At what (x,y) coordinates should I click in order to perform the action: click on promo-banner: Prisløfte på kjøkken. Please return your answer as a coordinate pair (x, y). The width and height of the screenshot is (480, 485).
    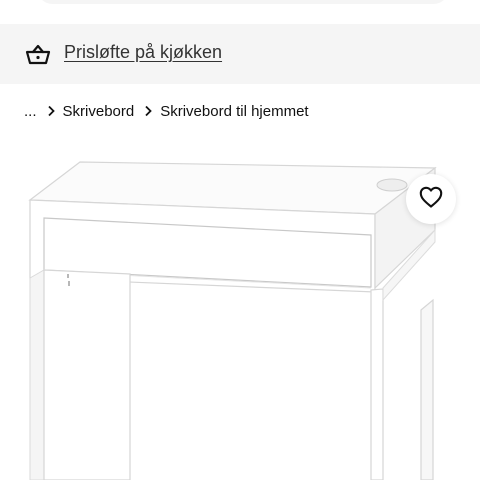
    Looking at the image, I should click on (240, 54).